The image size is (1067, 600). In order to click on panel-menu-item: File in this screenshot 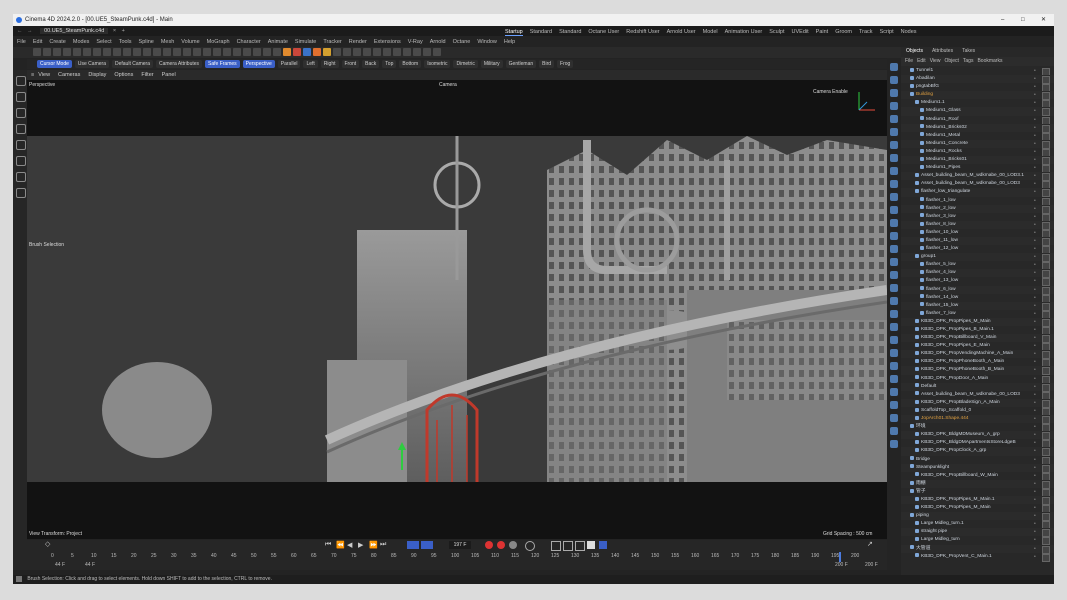, I will do `click(909, 61)`.